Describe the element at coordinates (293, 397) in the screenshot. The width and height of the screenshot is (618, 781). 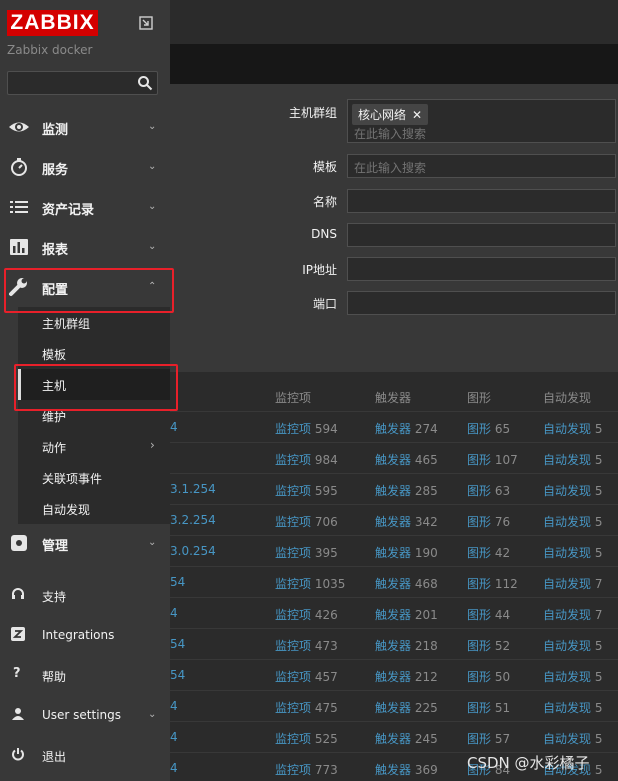
I see `col-items: 监控项` at that location.